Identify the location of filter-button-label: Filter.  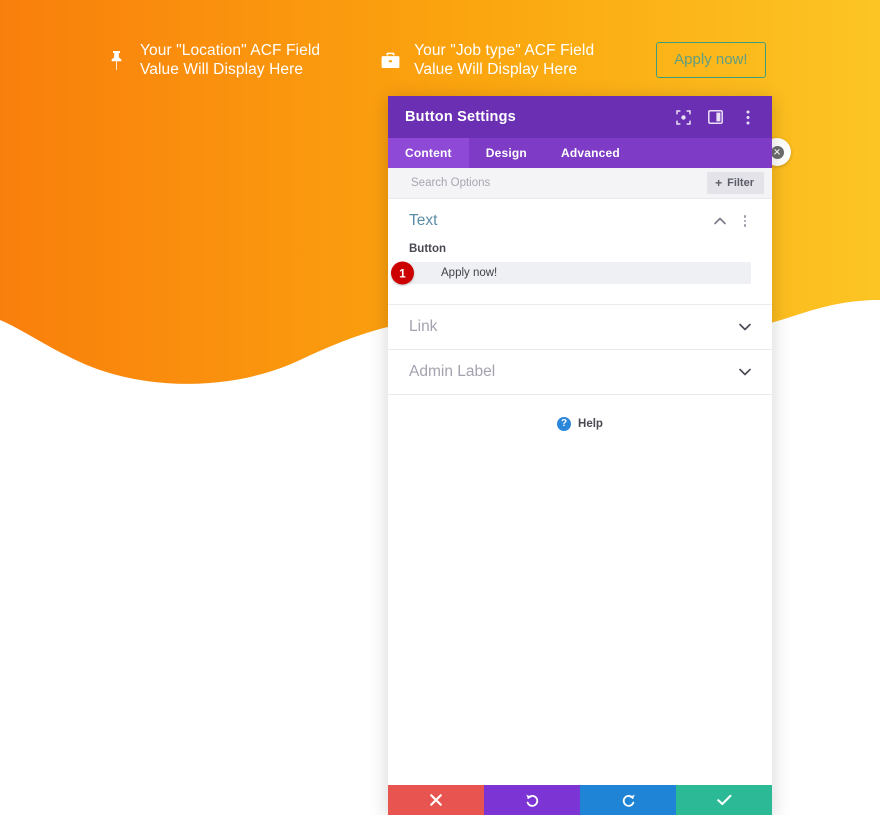
(740, 183).